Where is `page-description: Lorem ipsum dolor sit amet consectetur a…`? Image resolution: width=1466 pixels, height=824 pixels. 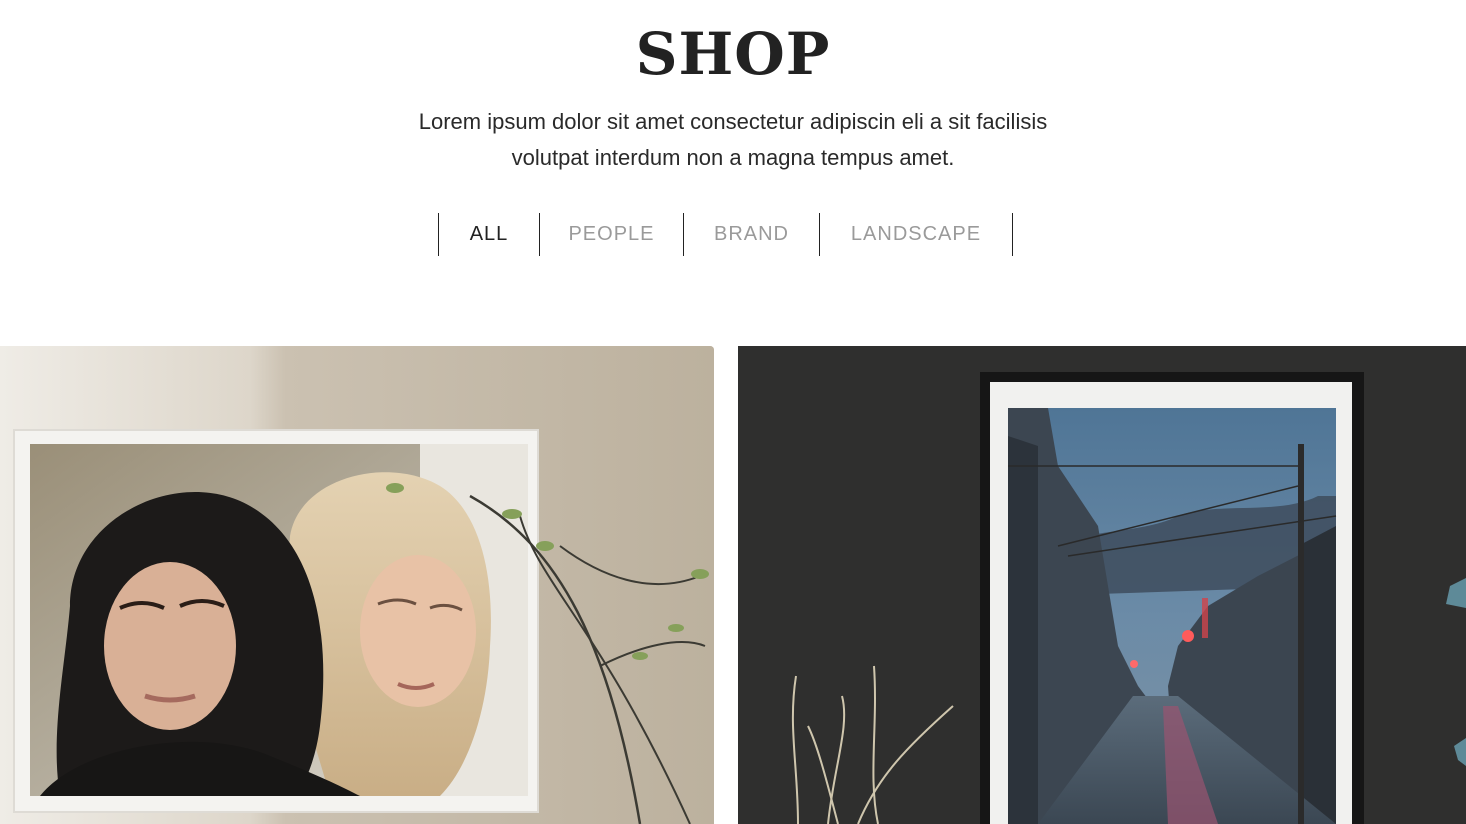 page-description: Lorem ipsum dolor sit amet consectetur a… is located at coordinates (733, 139).